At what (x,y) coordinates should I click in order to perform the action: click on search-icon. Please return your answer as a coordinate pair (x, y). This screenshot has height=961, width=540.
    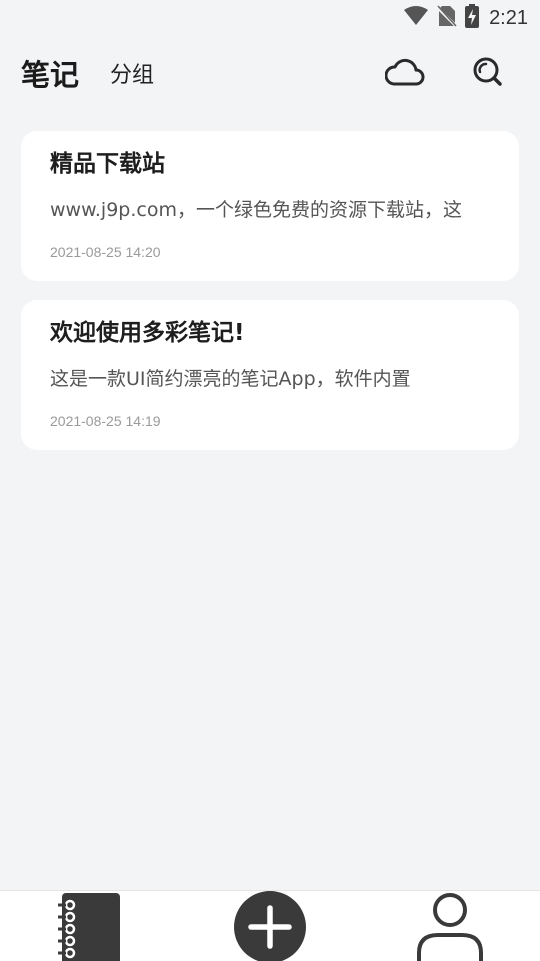
    Looking at the image, I should click on (488, 74).